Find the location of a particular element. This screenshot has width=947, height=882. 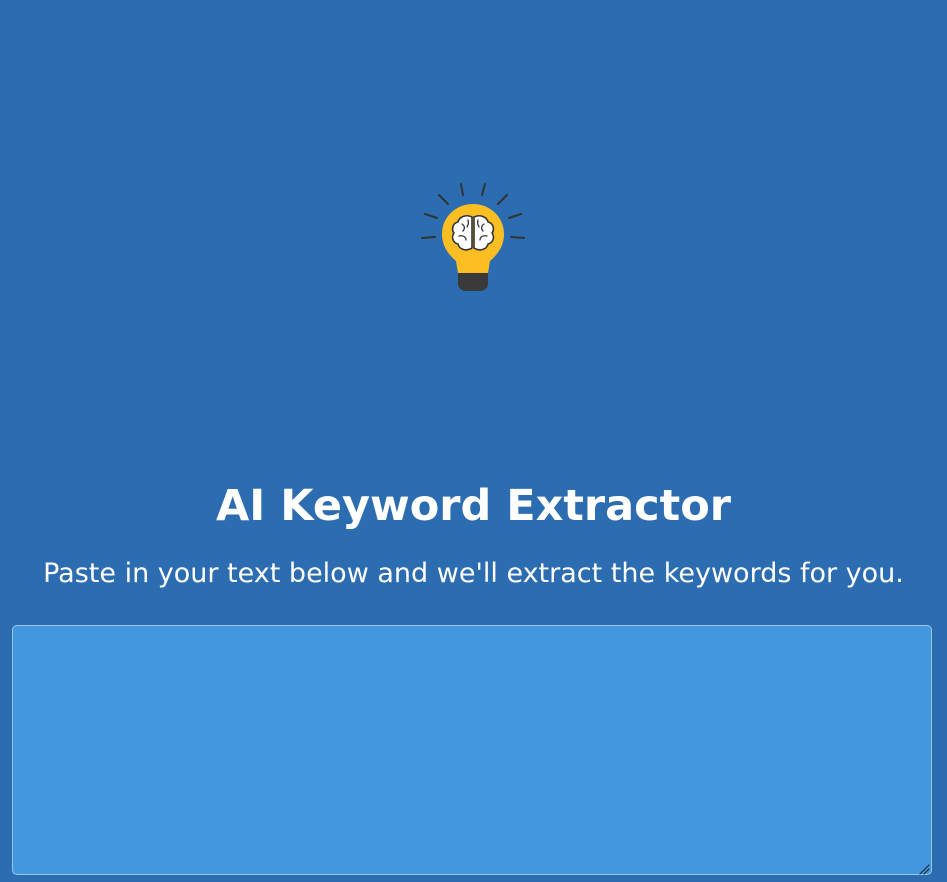

resize-handle-icon is located at coordinates (923, 867).